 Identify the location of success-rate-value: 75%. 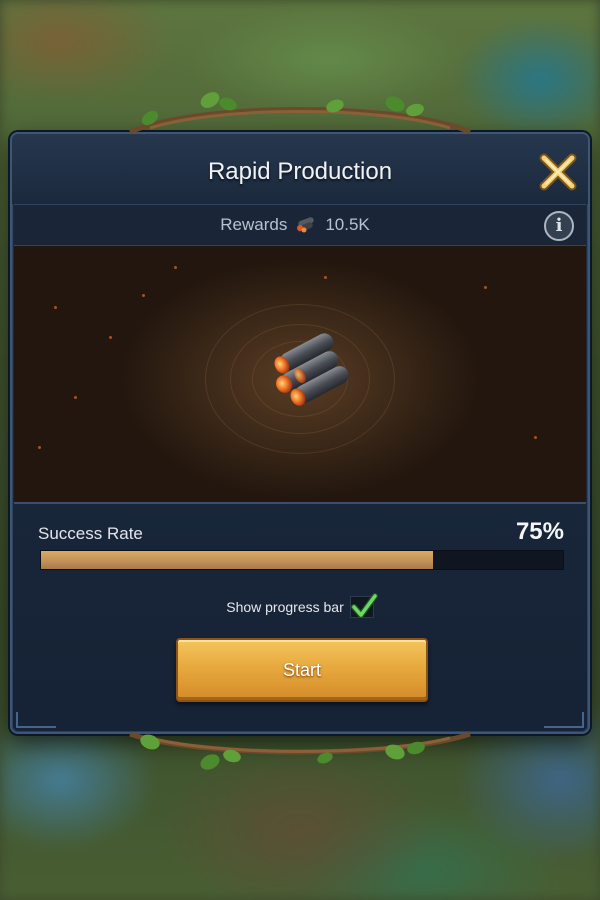
(539, 531).